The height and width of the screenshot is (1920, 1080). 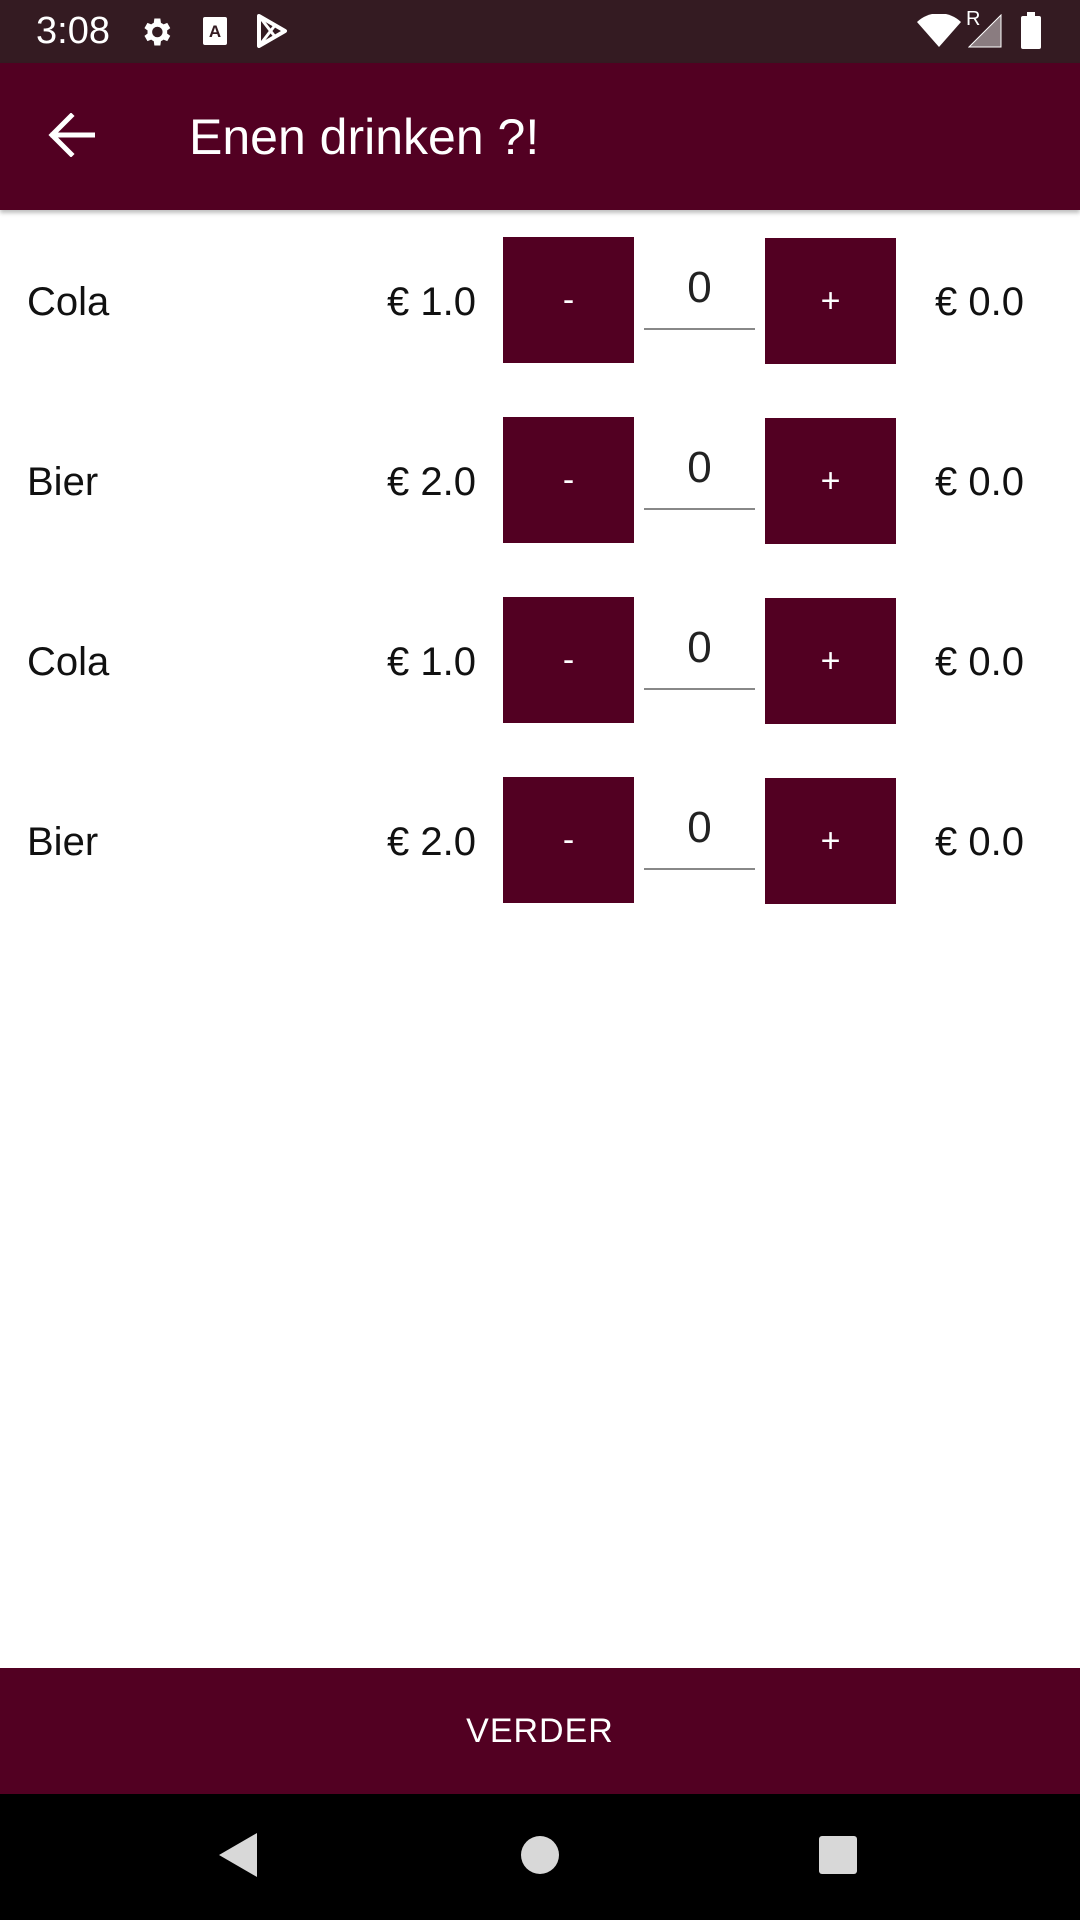 What do you see at coordinates (939, 33) in the screenshot?
I see `wifi-icon` at bounding box center [939, 33].